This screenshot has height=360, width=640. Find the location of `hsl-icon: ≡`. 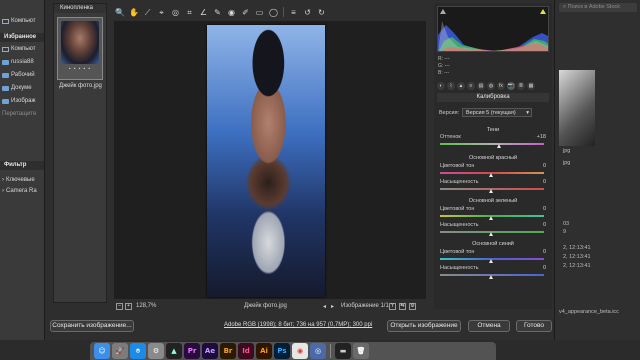

hsl-icon: ≡ is located at coordinates (471, 86).